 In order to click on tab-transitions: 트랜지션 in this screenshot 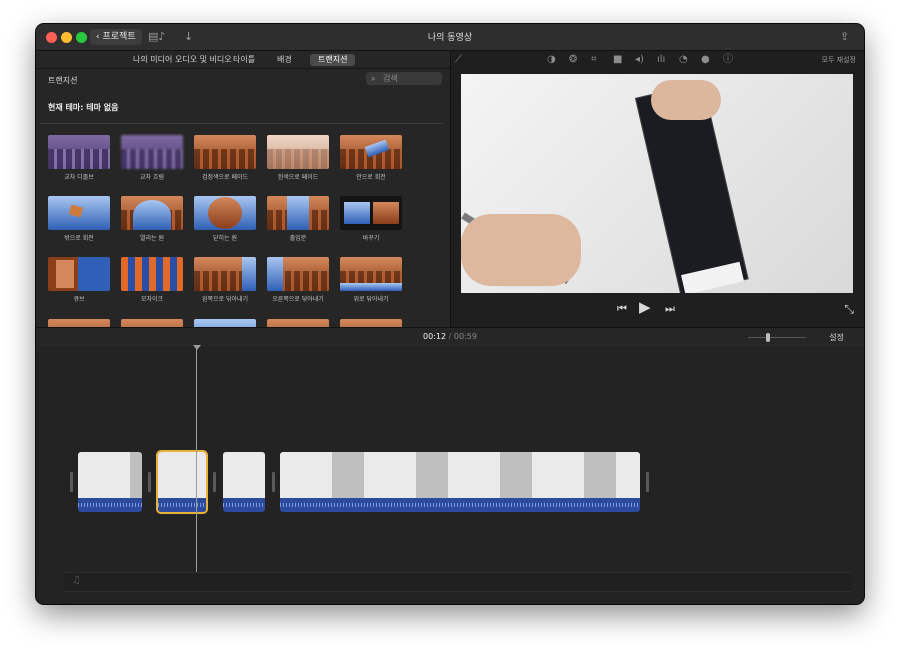, I will do `click(333, 60)`.